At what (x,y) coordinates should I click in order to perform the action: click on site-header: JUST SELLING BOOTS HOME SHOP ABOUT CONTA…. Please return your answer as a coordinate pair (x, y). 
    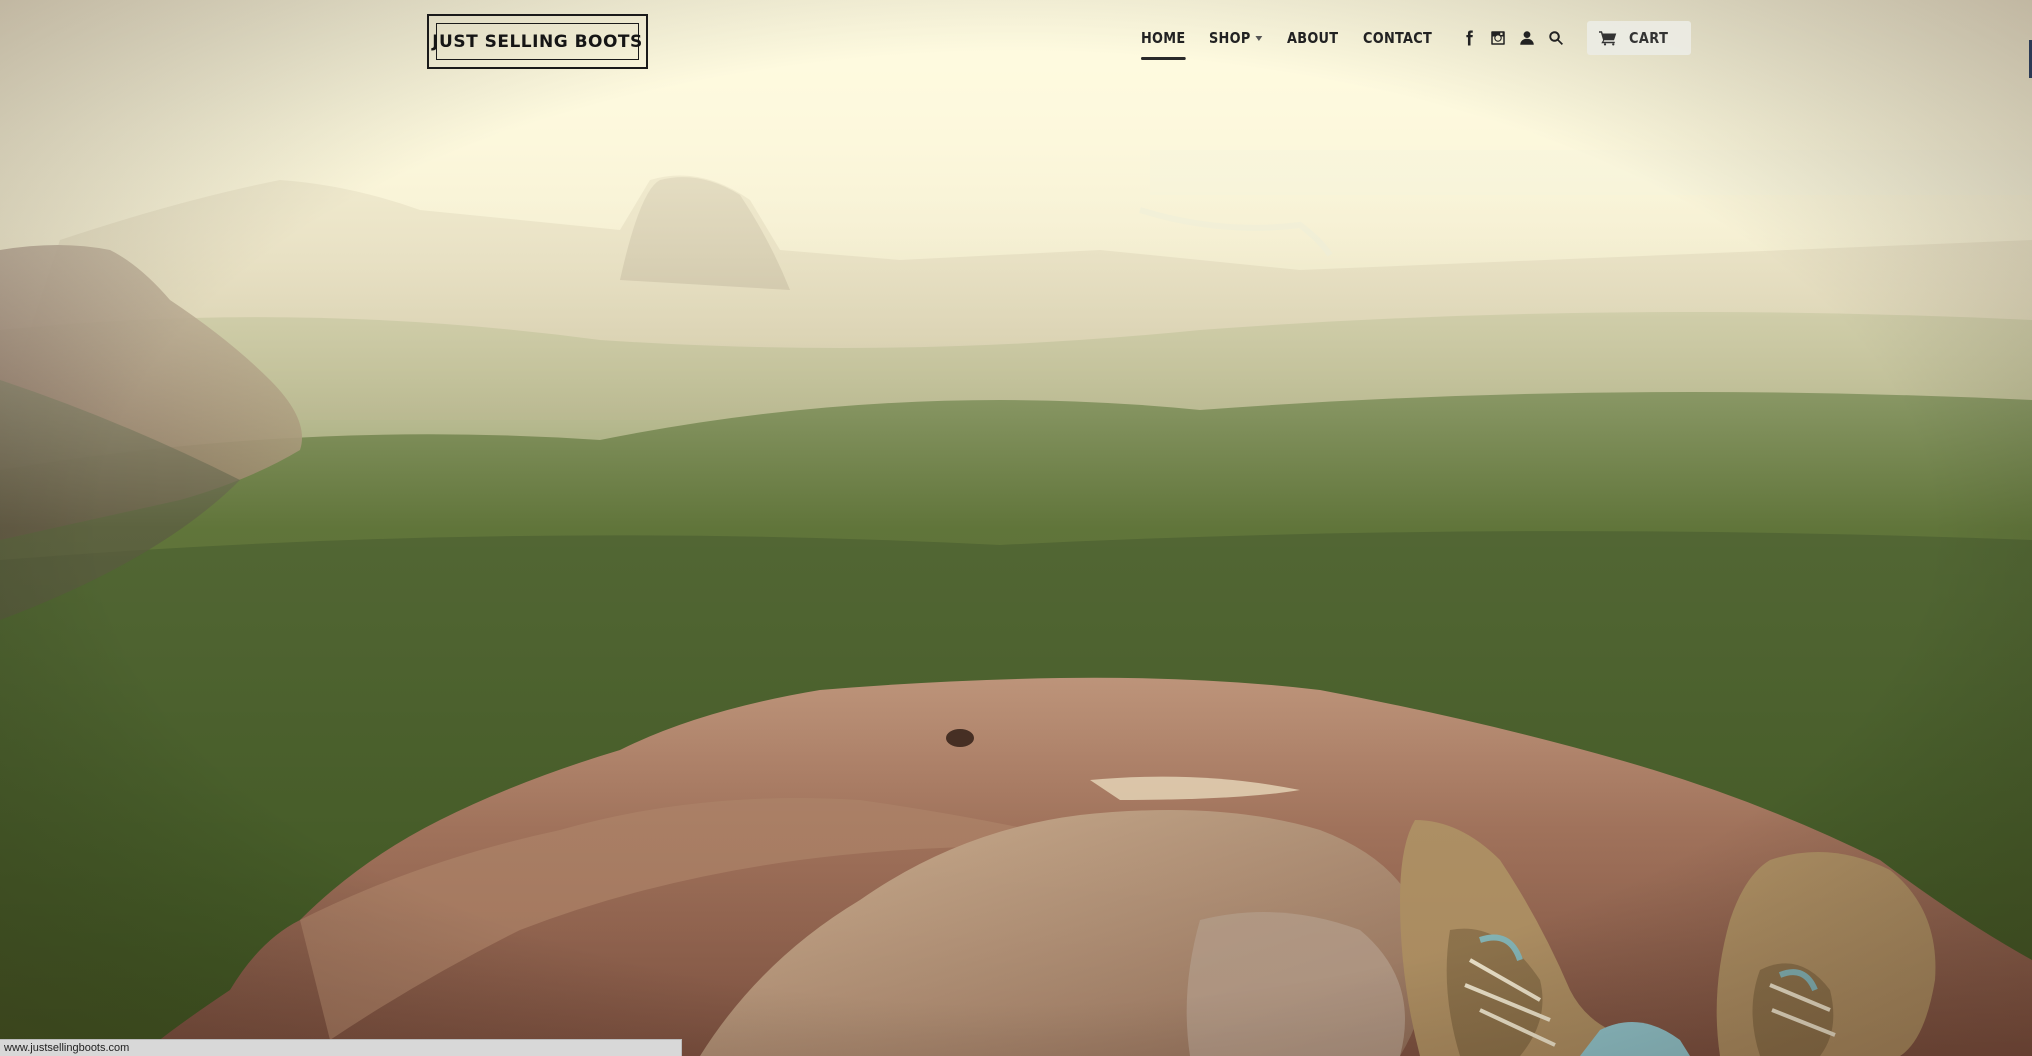
    Looking at the image, I should click on (1016, 40).